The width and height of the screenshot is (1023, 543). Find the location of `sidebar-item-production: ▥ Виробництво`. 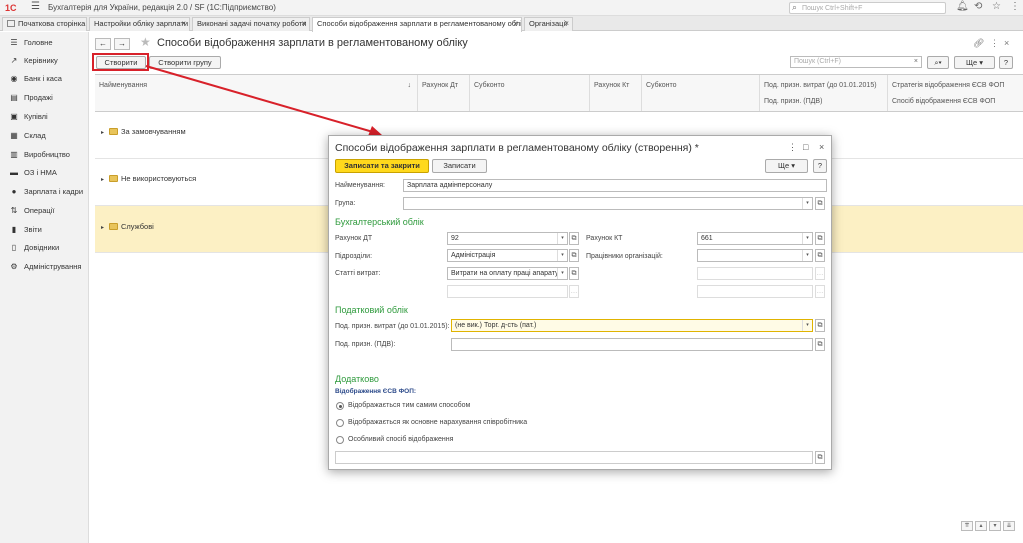

sidebar-item-production: ▥ Виробництво is located at coordinates (44, 155).